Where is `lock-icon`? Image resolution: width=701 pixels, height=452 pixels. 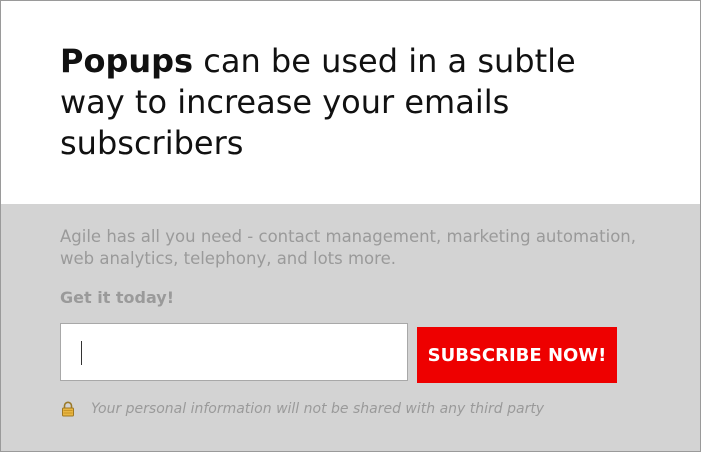
lock-icon is located at coordinates (68, 409).